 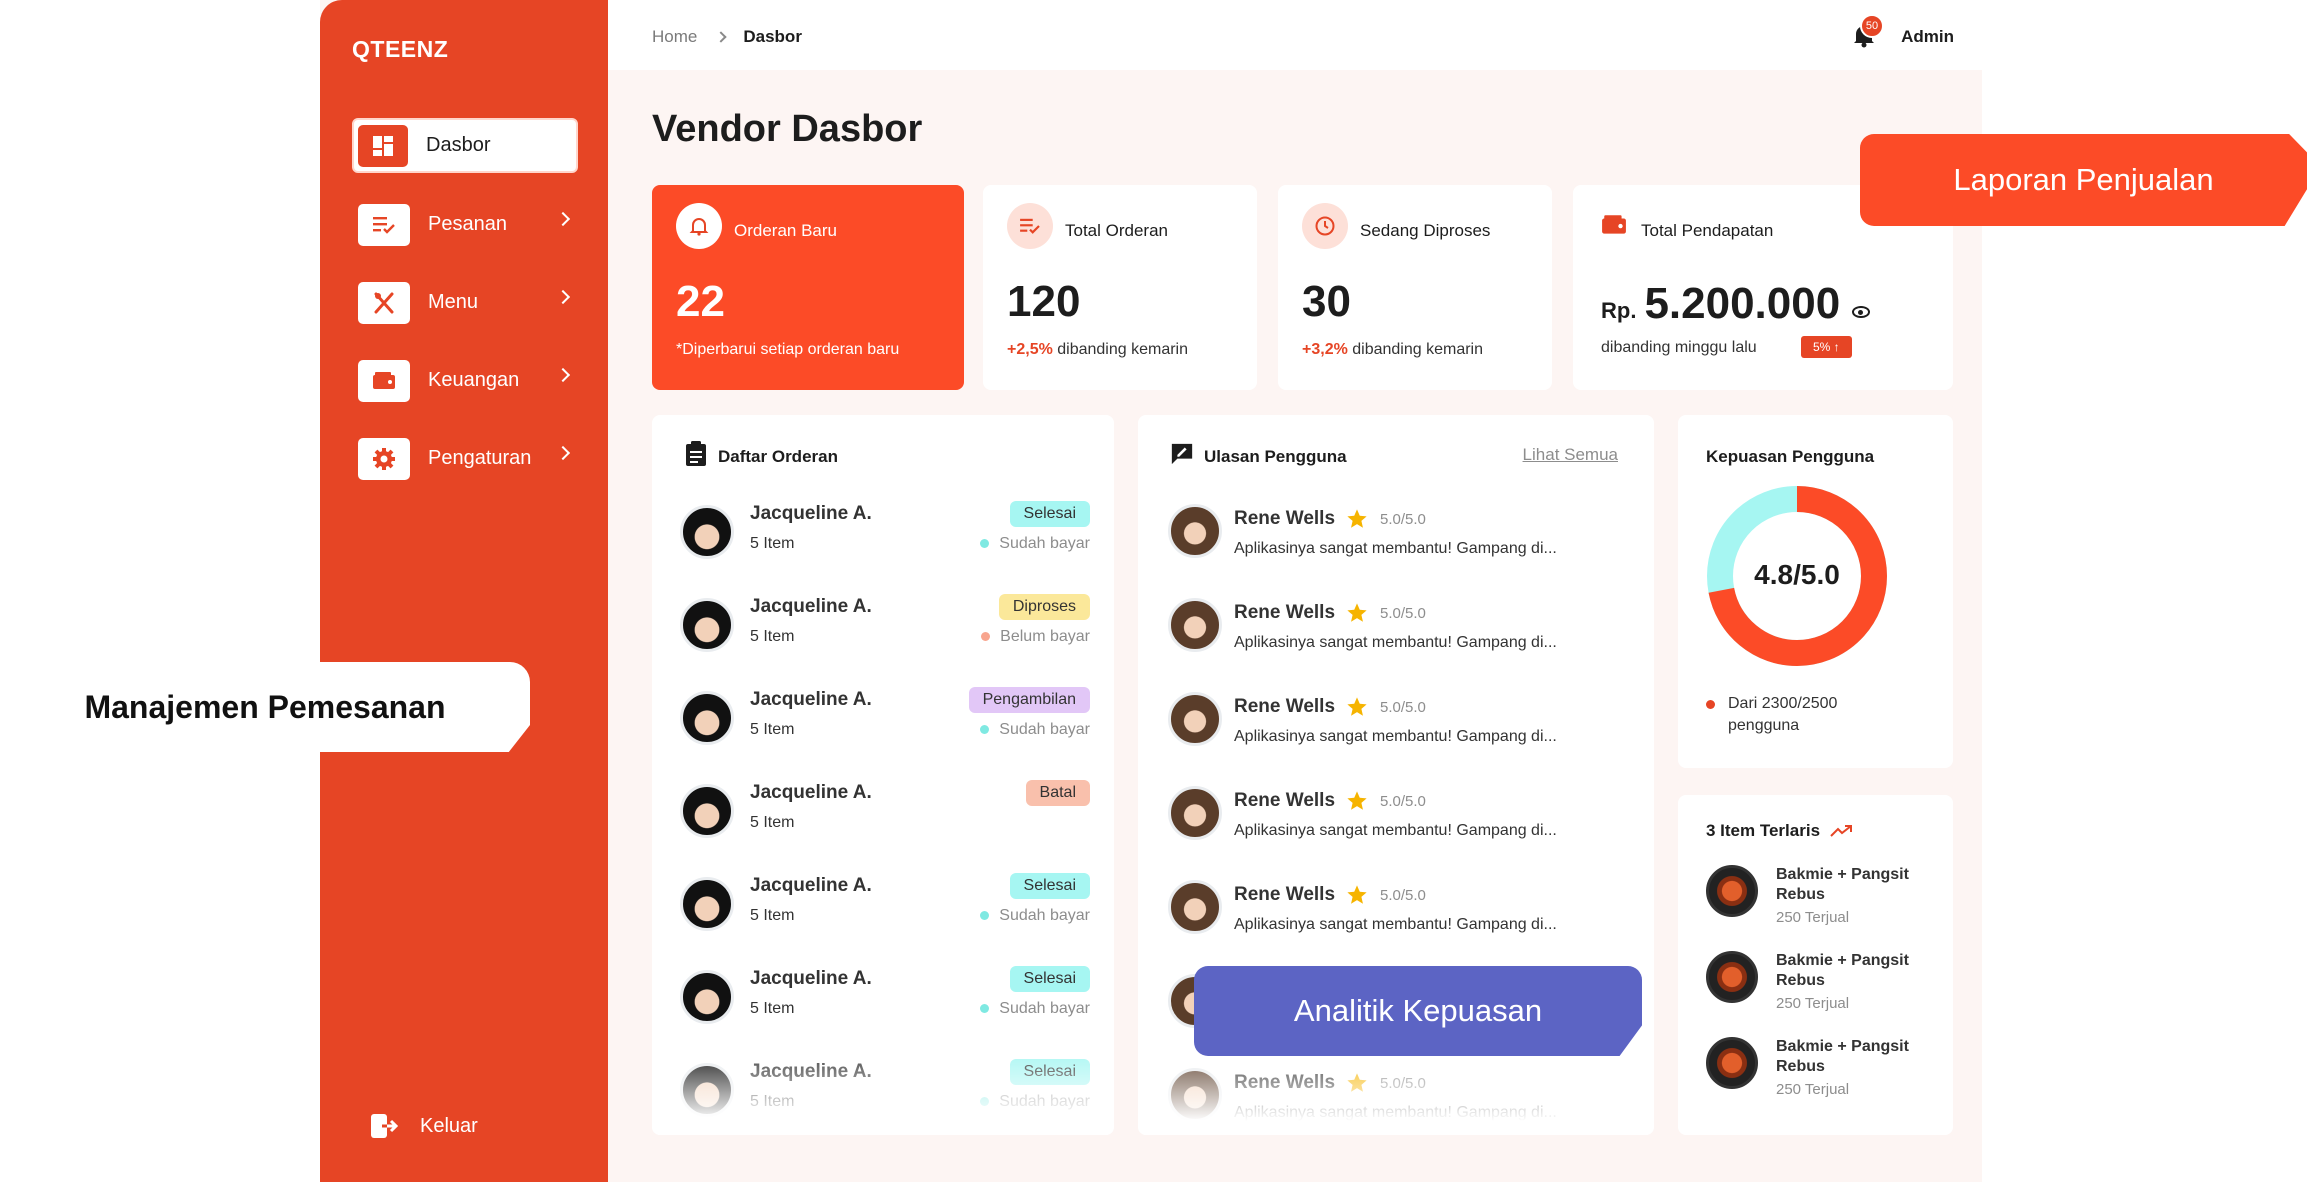 I want to click on order-row: Jacqueline A. 5 Item Batal, so click(x=885, y=814).